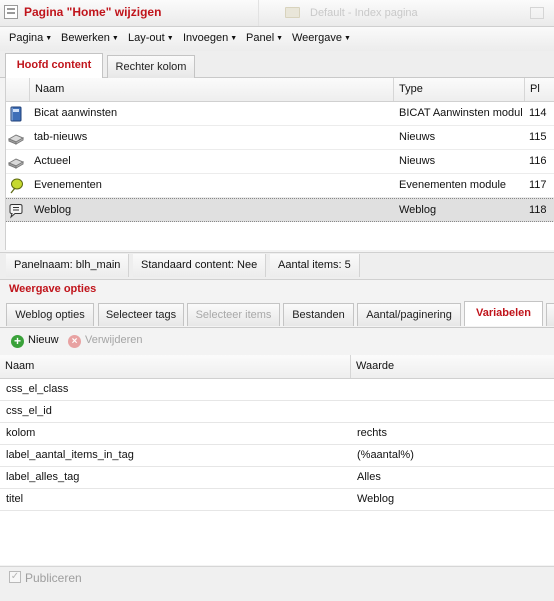  Describe the element at coordinates (53, 289) in the screenshot. I see `section-title-weergave-opties: Weergave opties` at that location.